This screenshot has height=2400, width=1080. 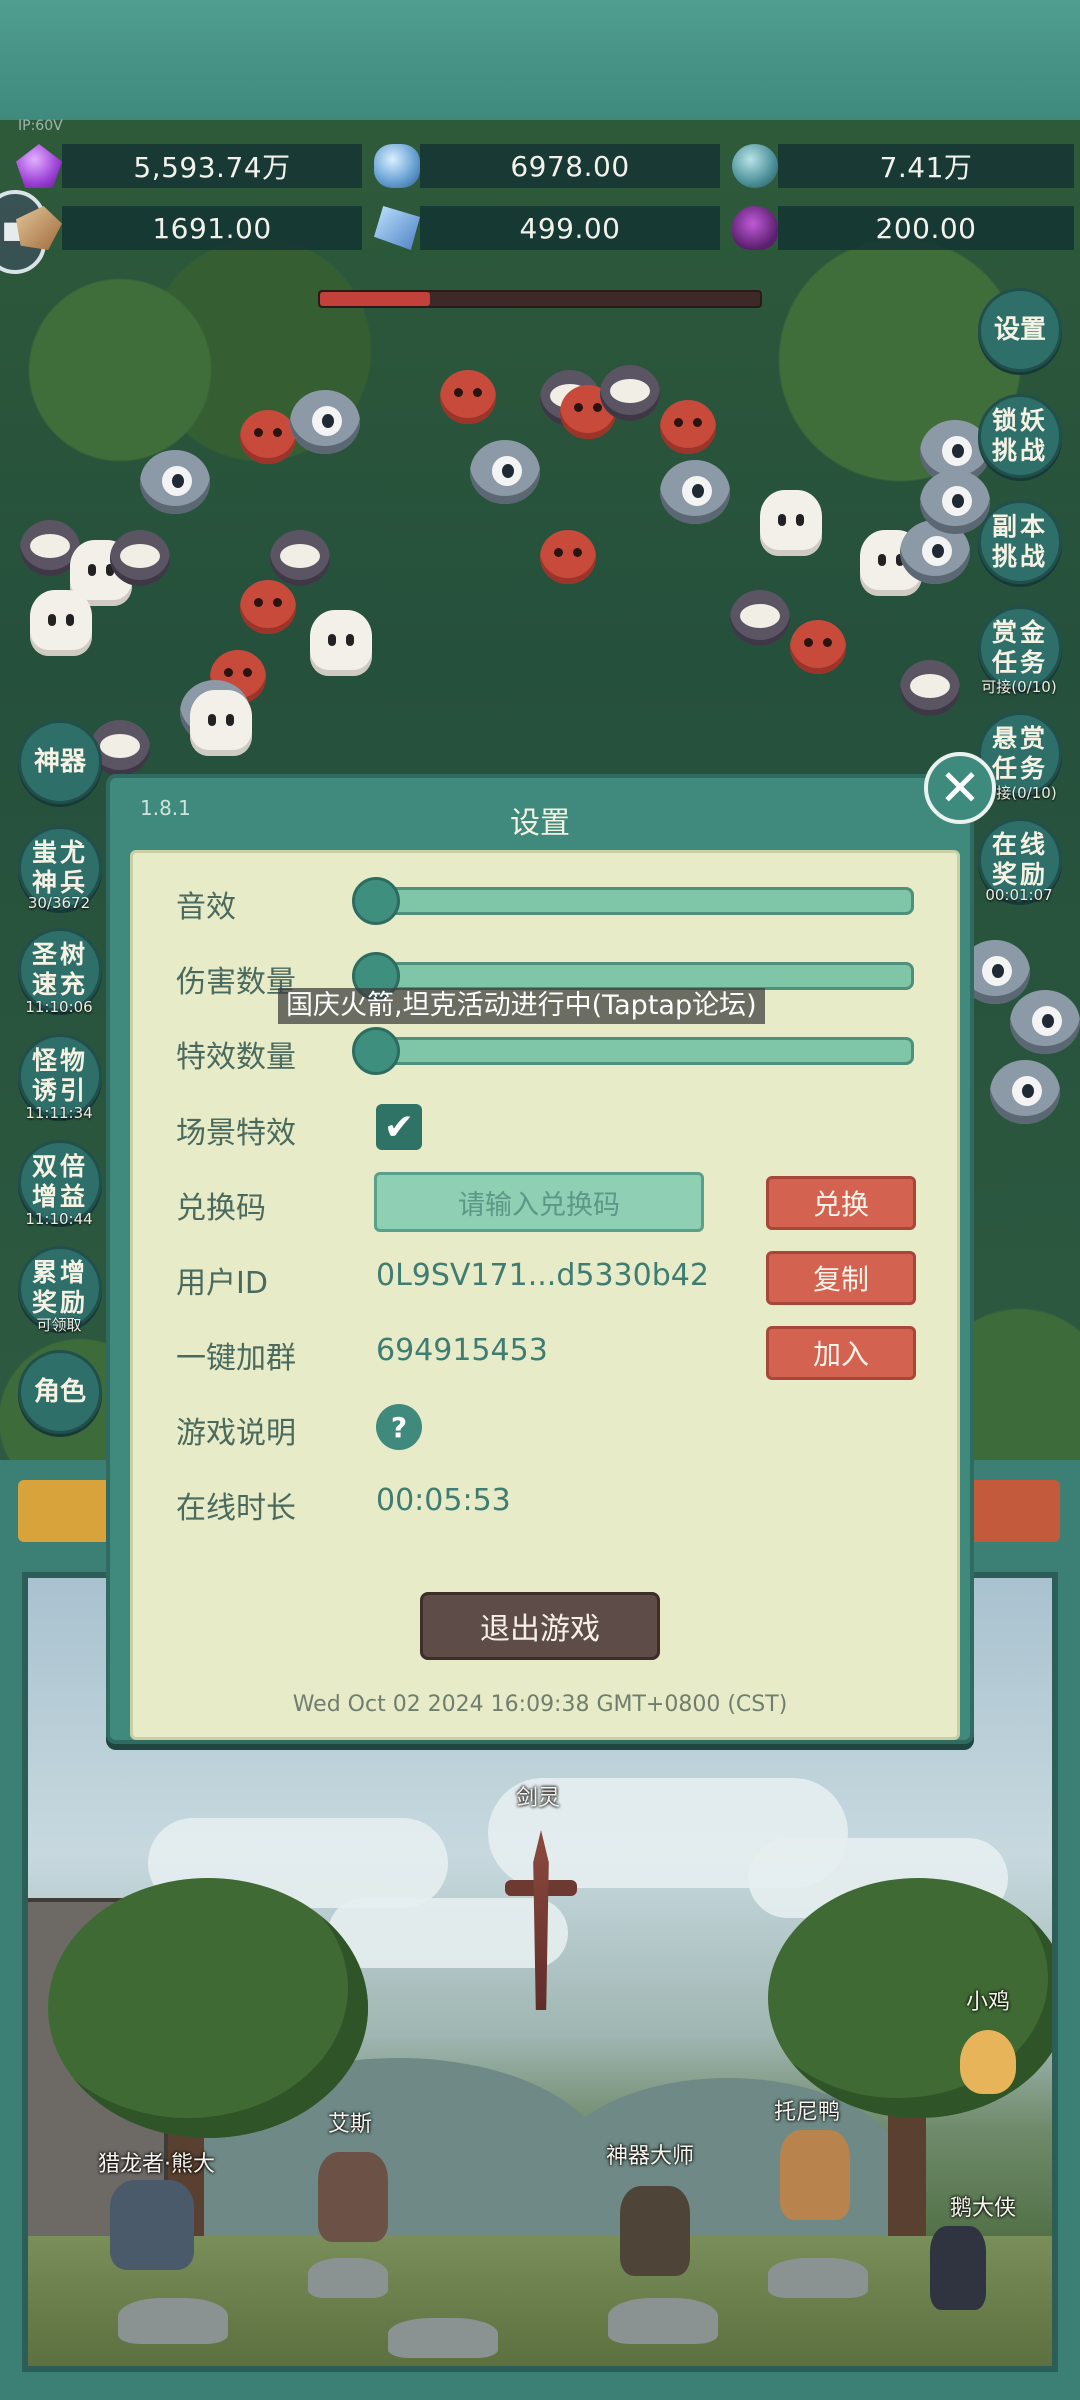 What do you see at coordinates (448, 1933) in the screenshot?
I see `cloud` at bounding box center [448, 1933].